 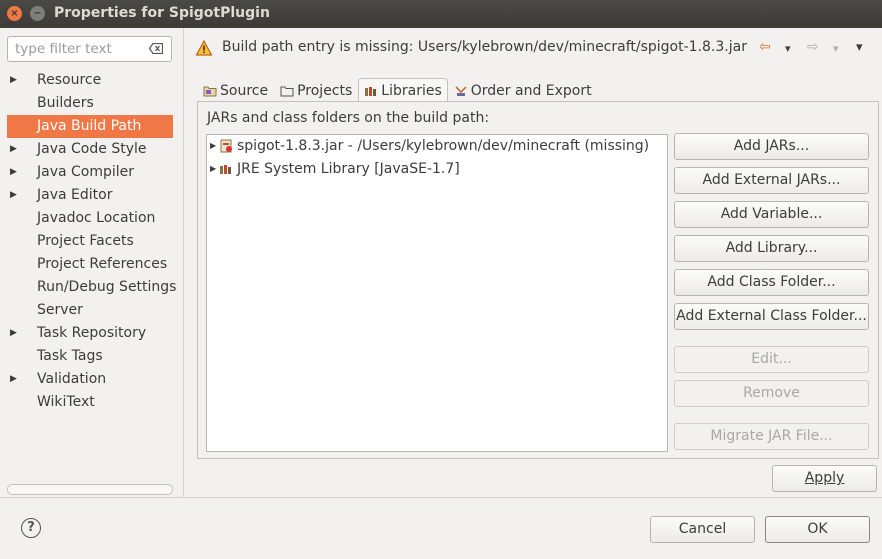 I want to click on tree-item: ▶ Task Repository, so click(x=91, y=333).